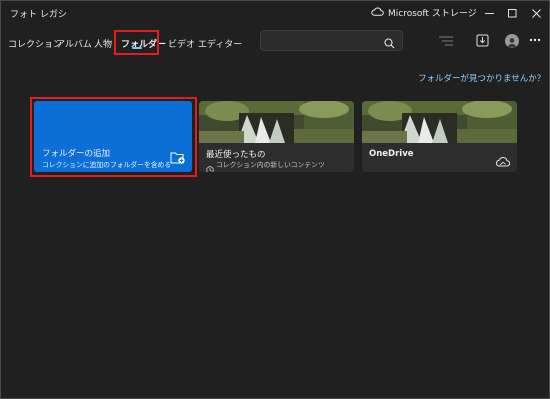 This screenshot has height=399, width=550. What do you see at coordinates (107, 165) in the screenshot?
I see `add-folder-subtitle: コレクションに追加のフォルダーを含める` at bounding box center [107, 165].